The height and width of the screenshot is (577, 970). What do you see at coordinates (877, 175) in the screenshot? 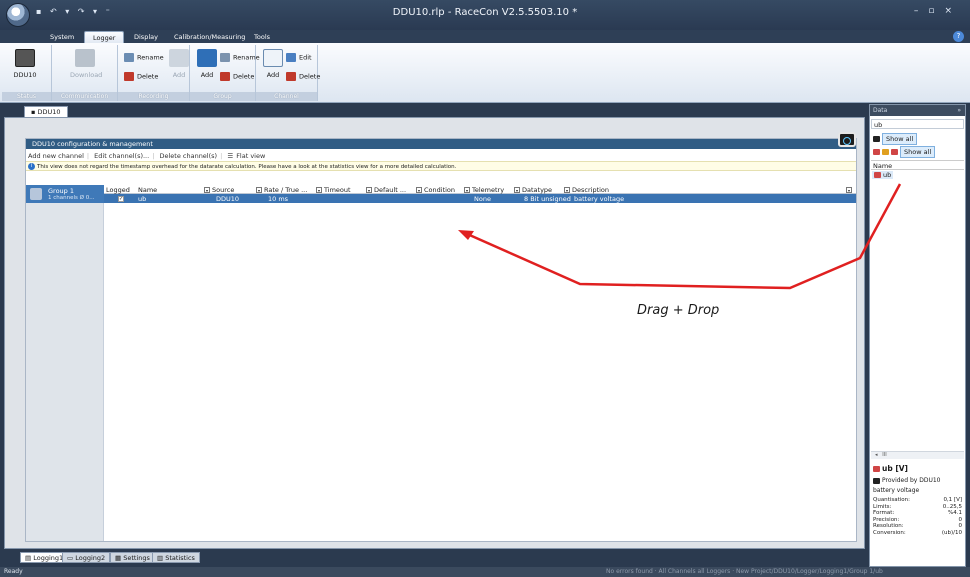
I see `channel-icon` at bounding box center [877, 175].